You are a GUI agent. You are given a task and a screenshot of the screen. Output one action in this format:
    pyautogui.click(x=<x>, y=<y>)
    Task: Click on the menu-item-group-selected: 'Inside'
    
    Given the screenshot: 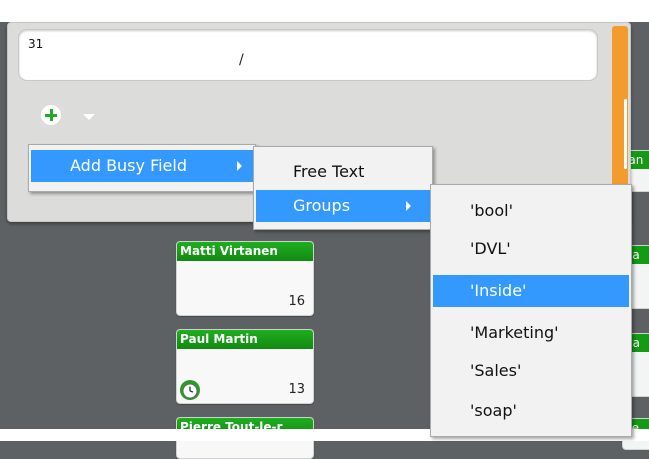 What is the action you would take?
    pyautogui.click(x=531, y=291)
    